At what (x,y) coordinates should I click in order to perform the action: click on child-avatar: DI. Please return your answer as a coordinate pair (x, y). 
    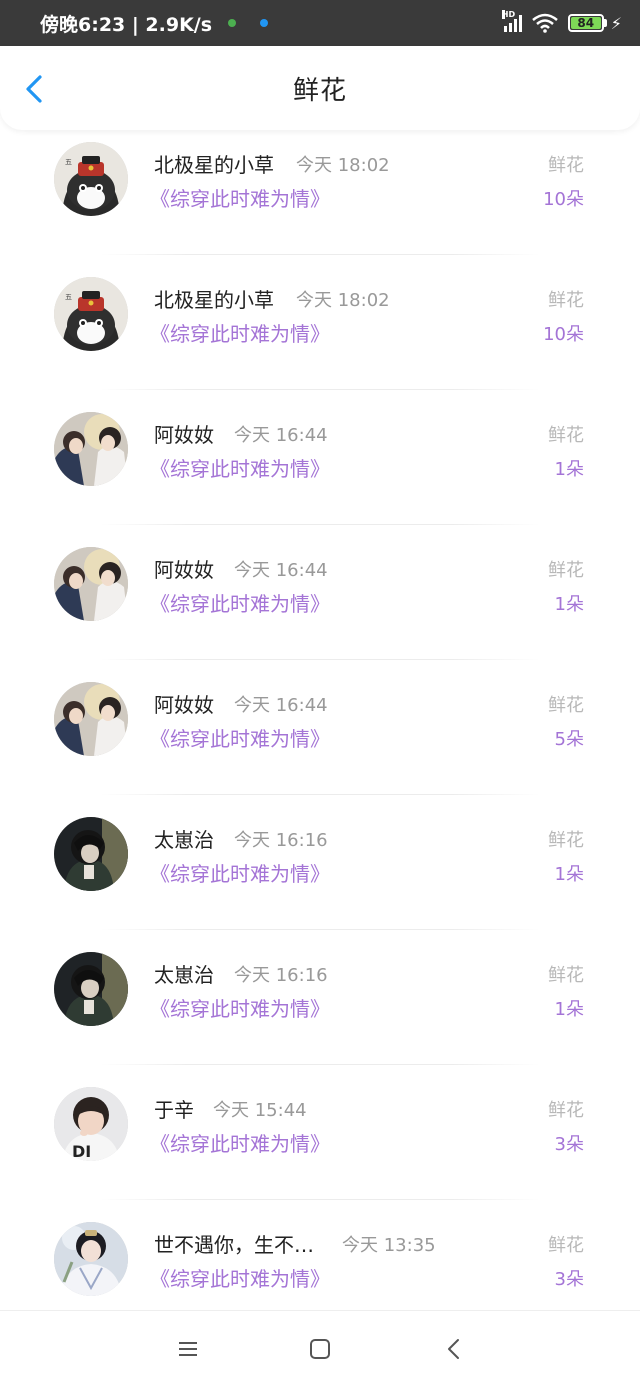
    Looking at the image, I should click on (91, 1124).